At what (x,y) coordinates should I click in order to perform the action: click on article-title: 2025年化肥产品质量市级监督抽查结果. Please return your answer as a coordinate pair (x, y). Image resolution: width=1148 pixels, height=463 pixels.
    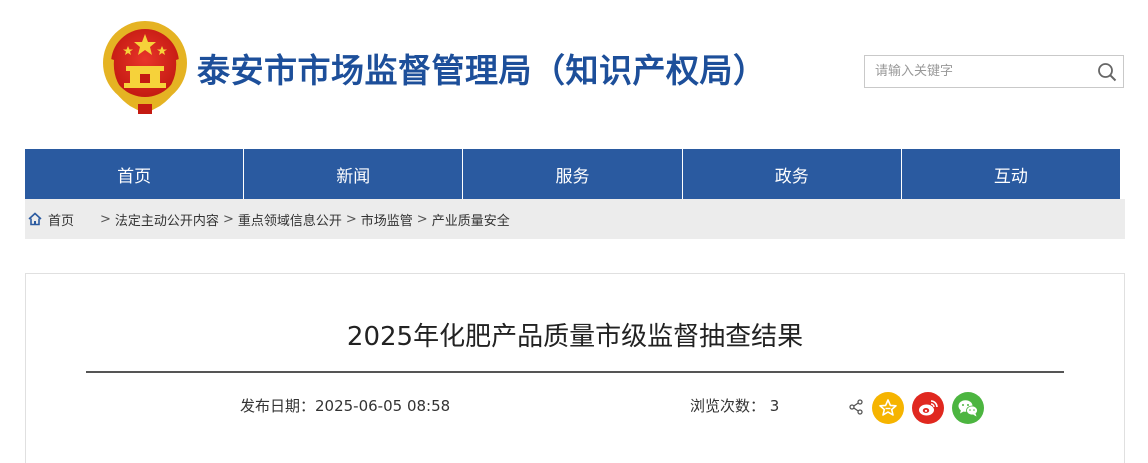
    Looking at the image, I should click on (575, 337).